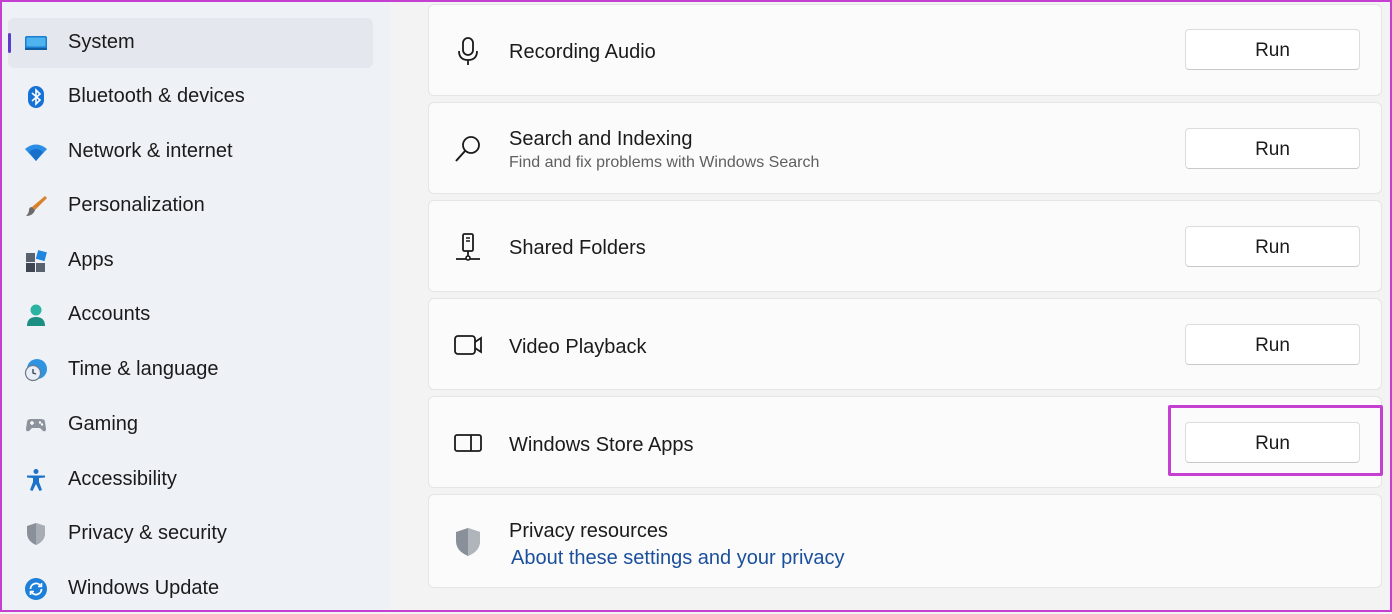 This screenshot has height=614, width=1392. I want to click on sidebar-item-accessibility: Accessibility, so click(190, 480).